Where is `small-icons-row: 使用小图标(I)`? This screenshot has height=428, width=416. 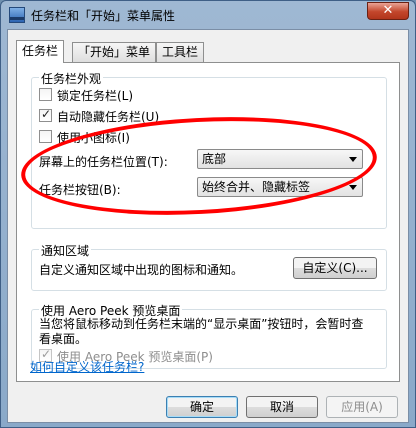 small-icons-row: 使用小图标(I) is located at coordinates (139, 137).